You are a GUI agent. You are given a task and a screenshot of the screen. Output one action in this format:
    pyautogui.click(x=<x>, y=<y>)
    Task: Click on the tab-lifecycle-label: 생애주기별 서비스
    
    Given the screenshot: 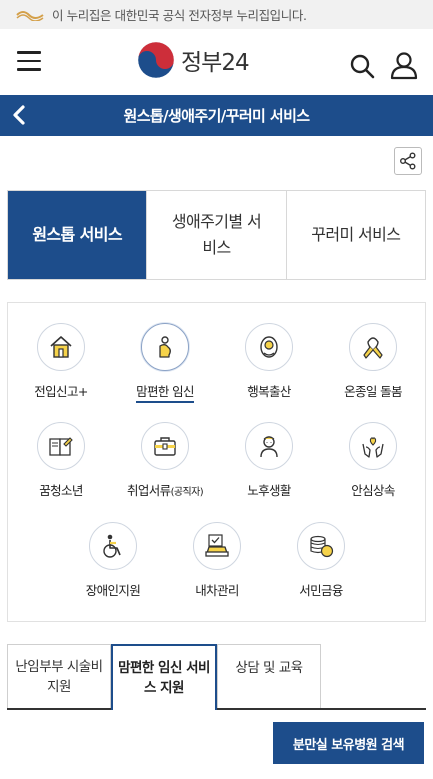 What is the action you would take?
    pyautogui.click(x=216, y=234)
    